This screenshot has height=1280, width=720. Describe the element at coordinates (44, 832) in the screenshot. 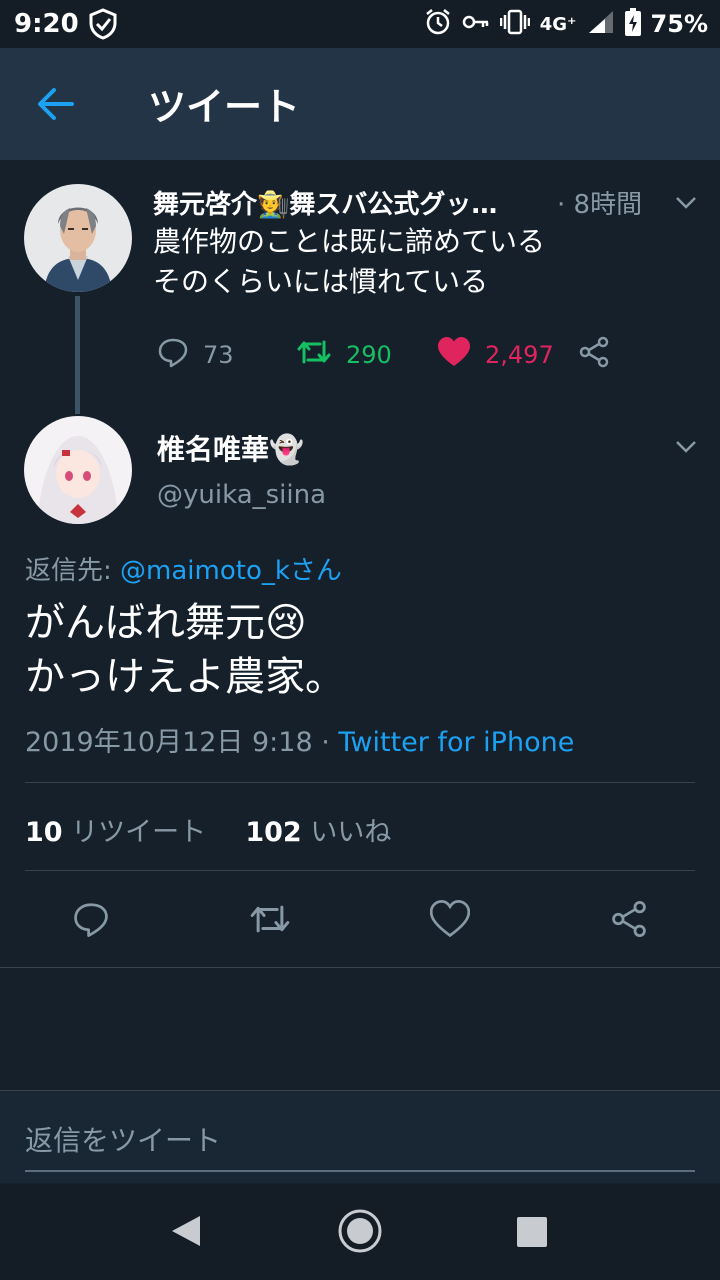

I see `retweet-total: 10` at that location.